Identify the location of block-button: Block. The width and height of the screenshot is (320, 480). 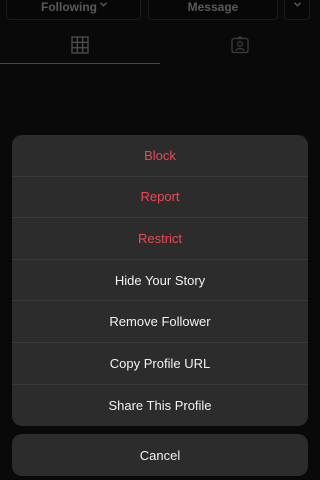
(160, 156).